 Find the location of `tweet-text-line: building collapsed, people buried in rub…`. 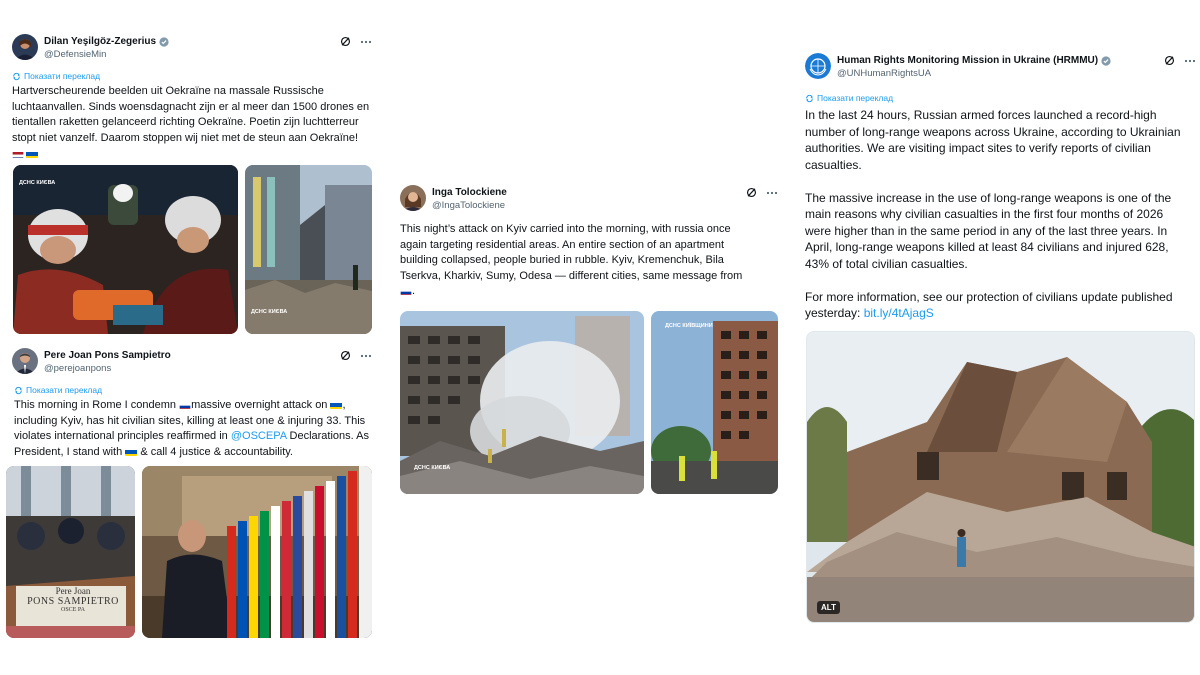

tweet-text-line: building collapsed, people buried in rub… is located at coordinates (562, 260).